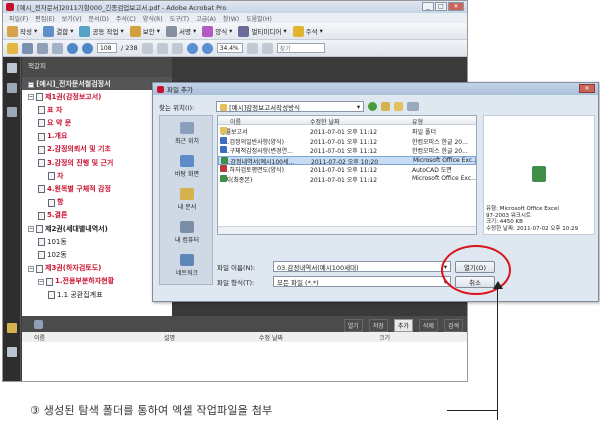  What do you see at coordinates (64, 268) in the screenshot?
I see `bookmark-item: − 제3권(하자검토도)` at bounding box center [64, 268].